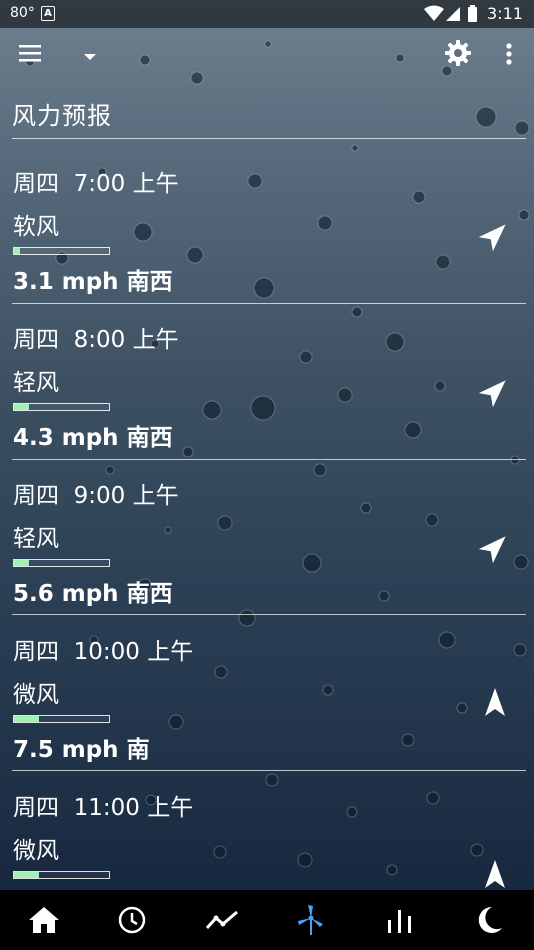  What do you see at coordinates (267, 56) in the screenshot?
I see `app-toolbar` at bounding box center [267, 56].